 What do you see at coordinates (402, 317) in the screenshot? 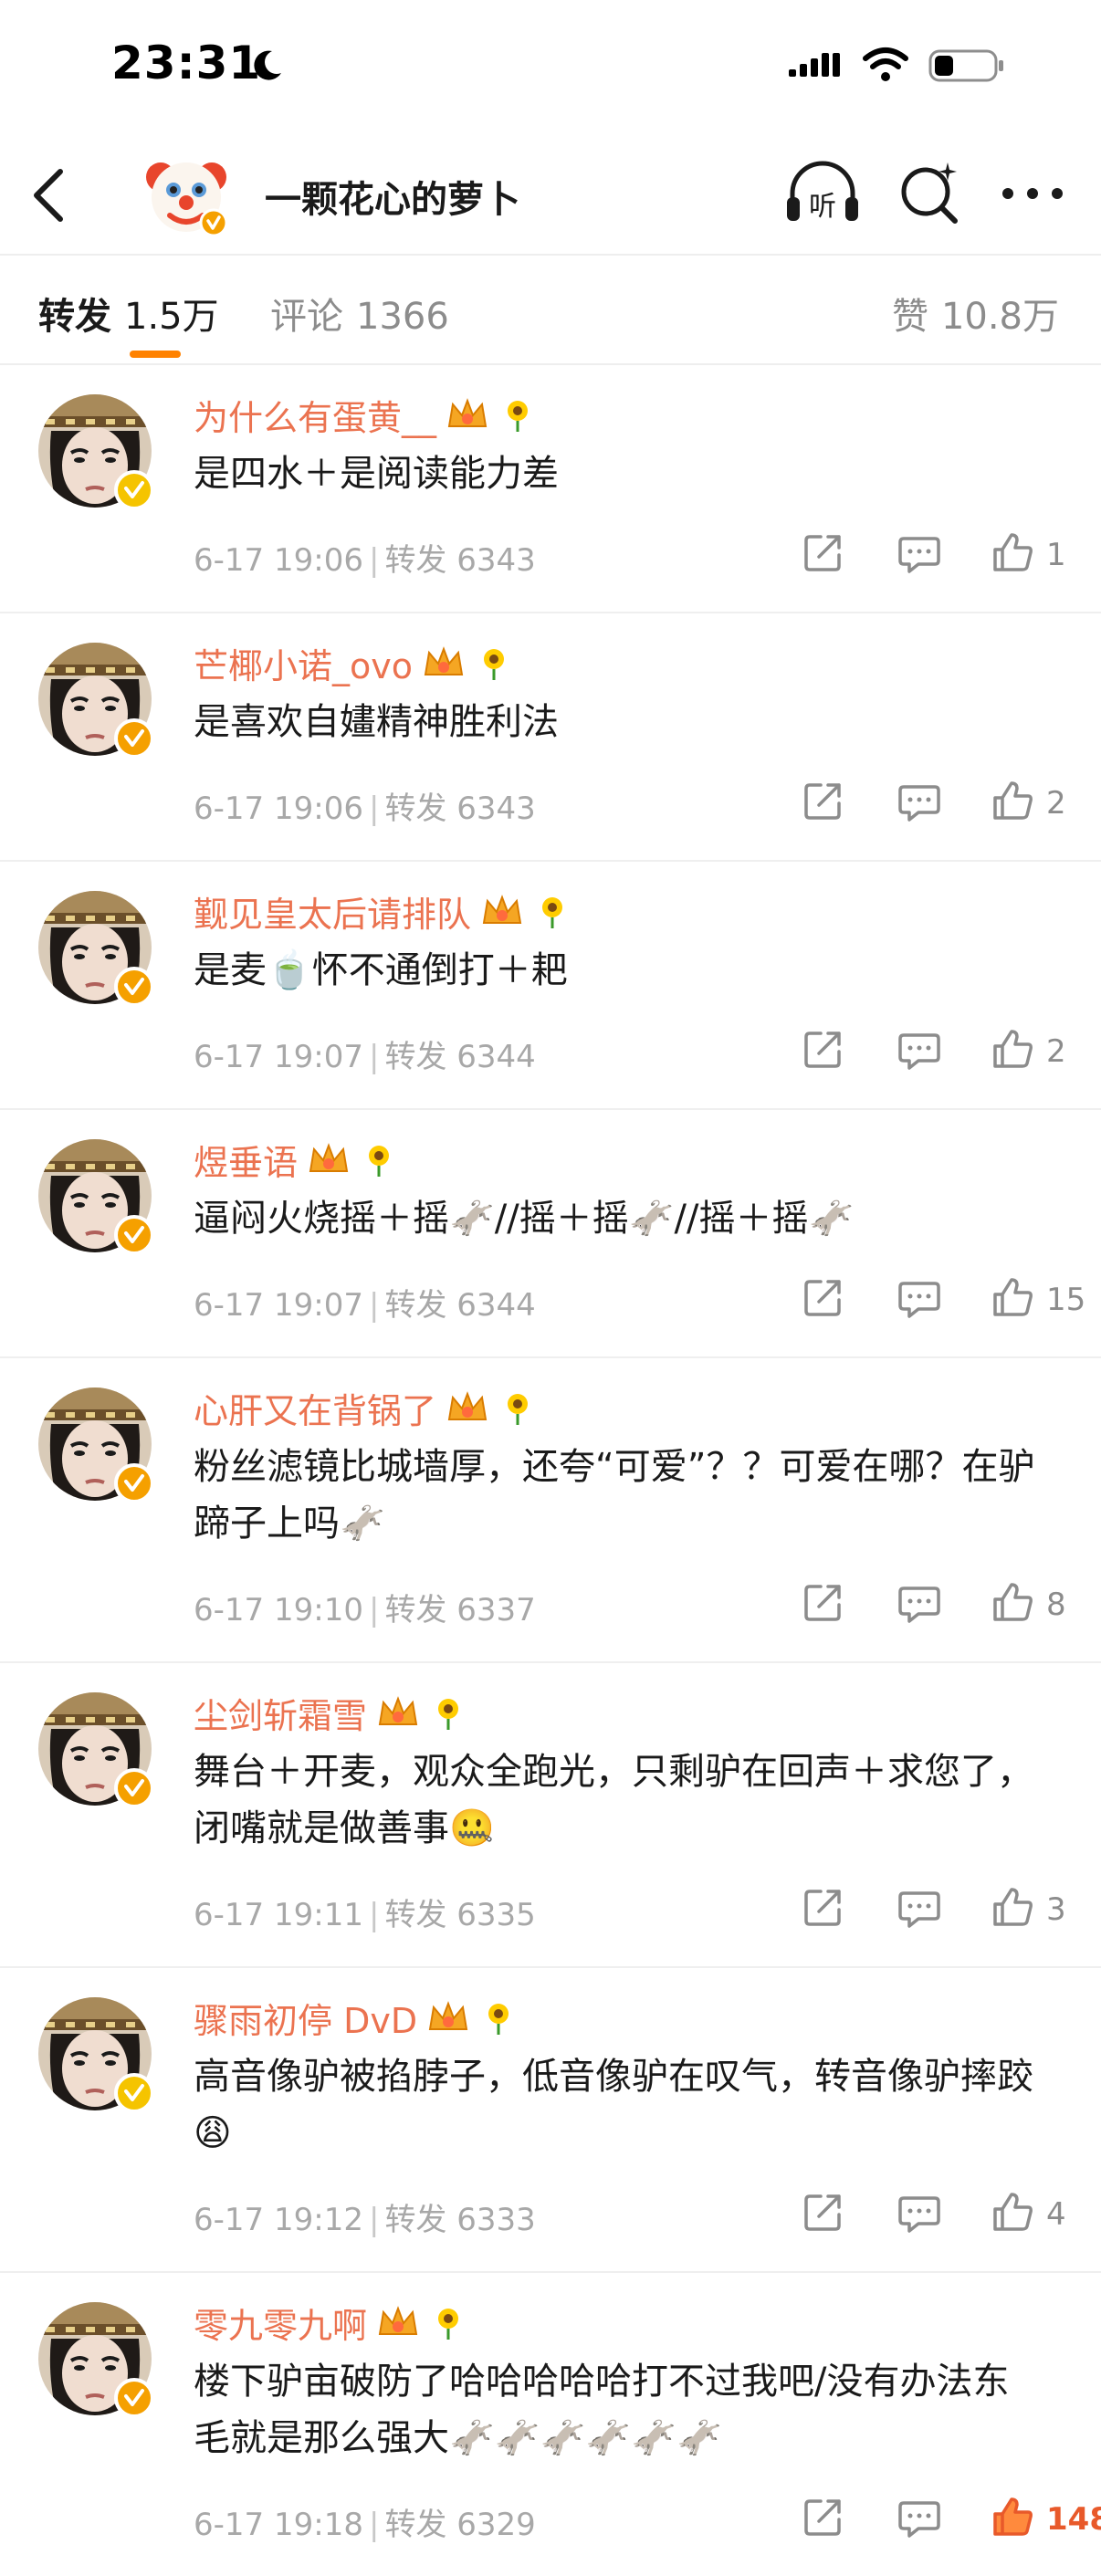
I see `tab-comments-count: 1366` at bounding box center [402, 317].